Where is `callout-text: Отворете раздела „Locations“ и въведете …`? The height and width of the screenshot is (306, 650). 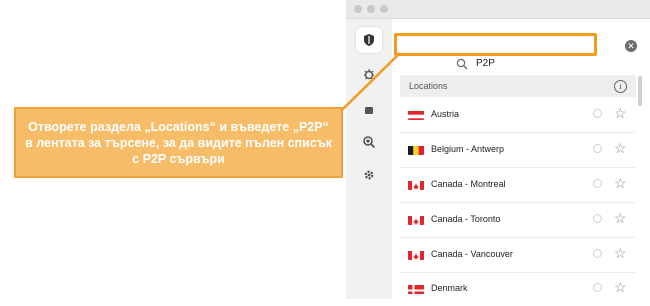 callout-text: Отворете раздела „Locations“ и въведете … is located at coordinates (178, 142).